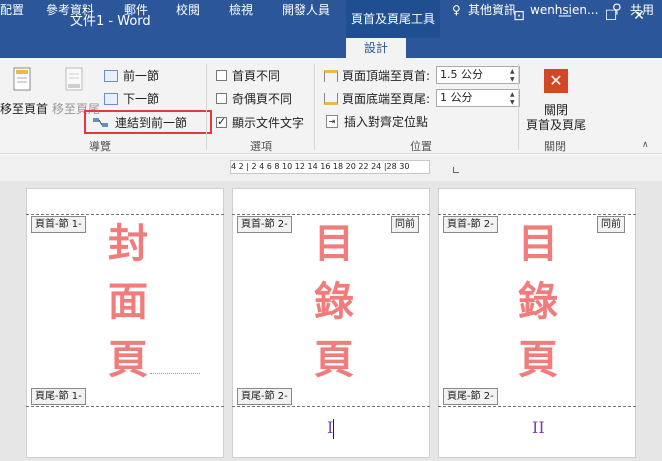  What do you see at coordinates (128, 244) in the screenshot?
I see `page-big-char: 封` at bounding box center [128, 244].